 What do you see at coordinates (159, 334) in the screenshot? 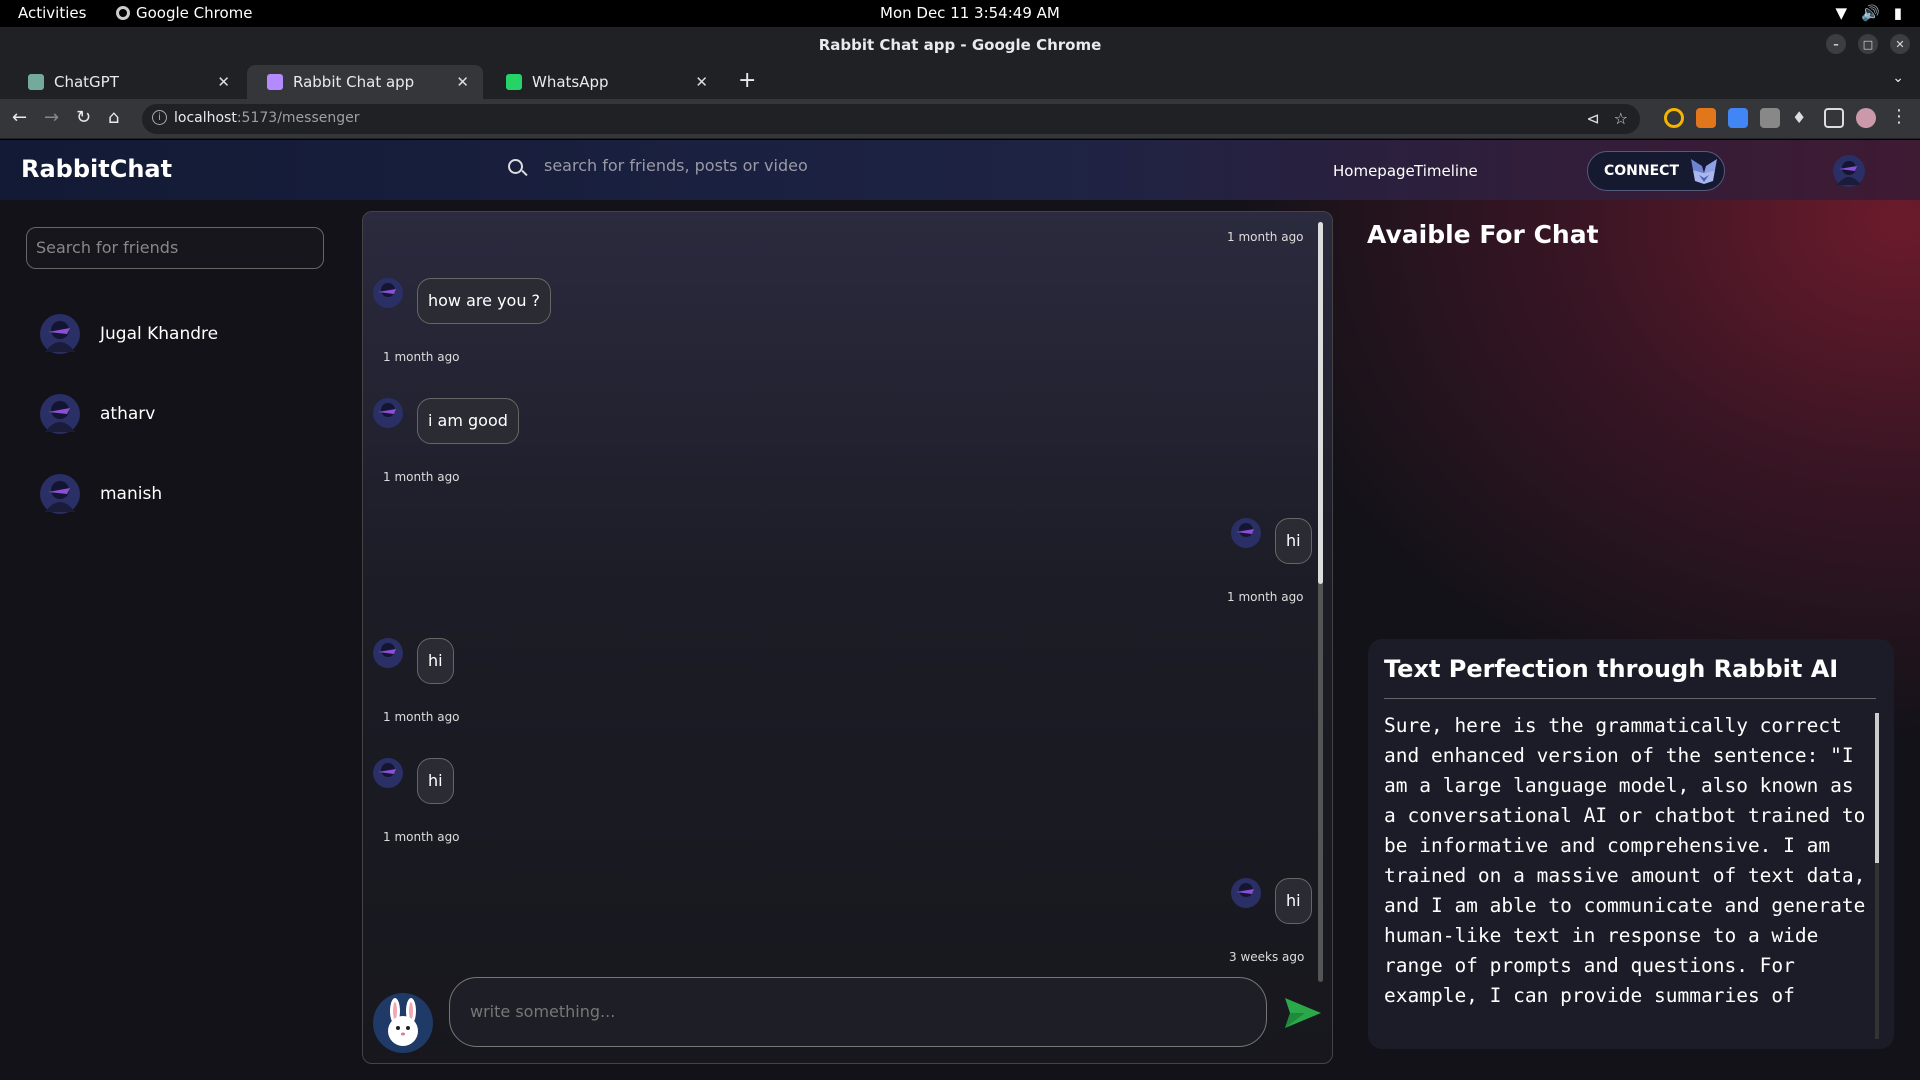
I see `friend-name: Jugal Khandre` at bounding box center [159, 334].